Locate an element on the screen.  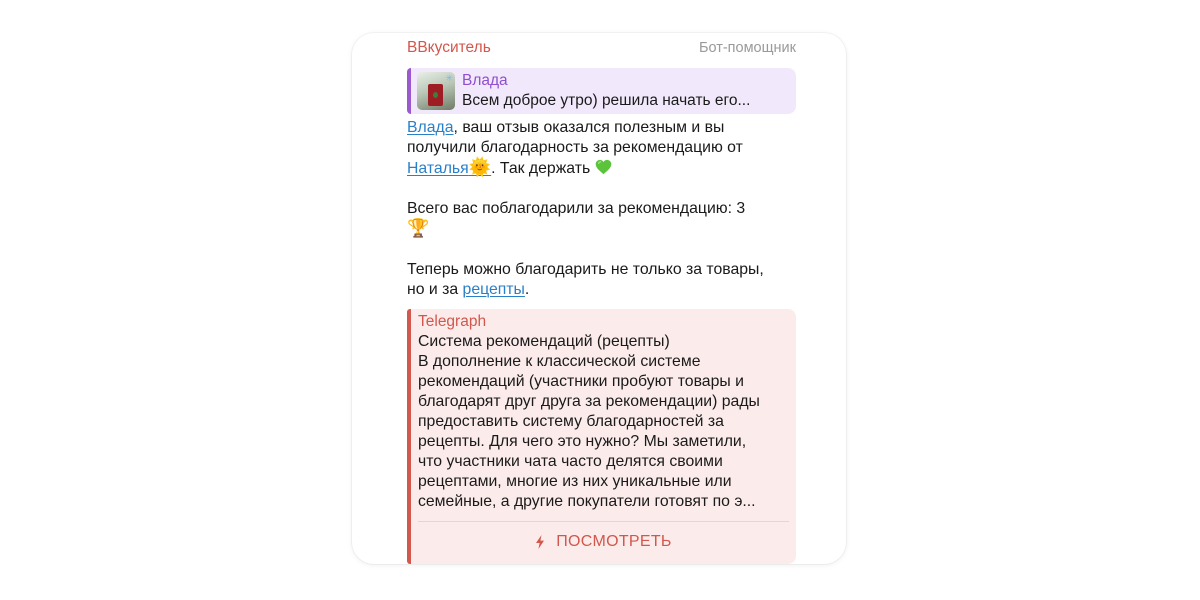
sender-role: Бот-помощник is located at coordinates (747, 48).